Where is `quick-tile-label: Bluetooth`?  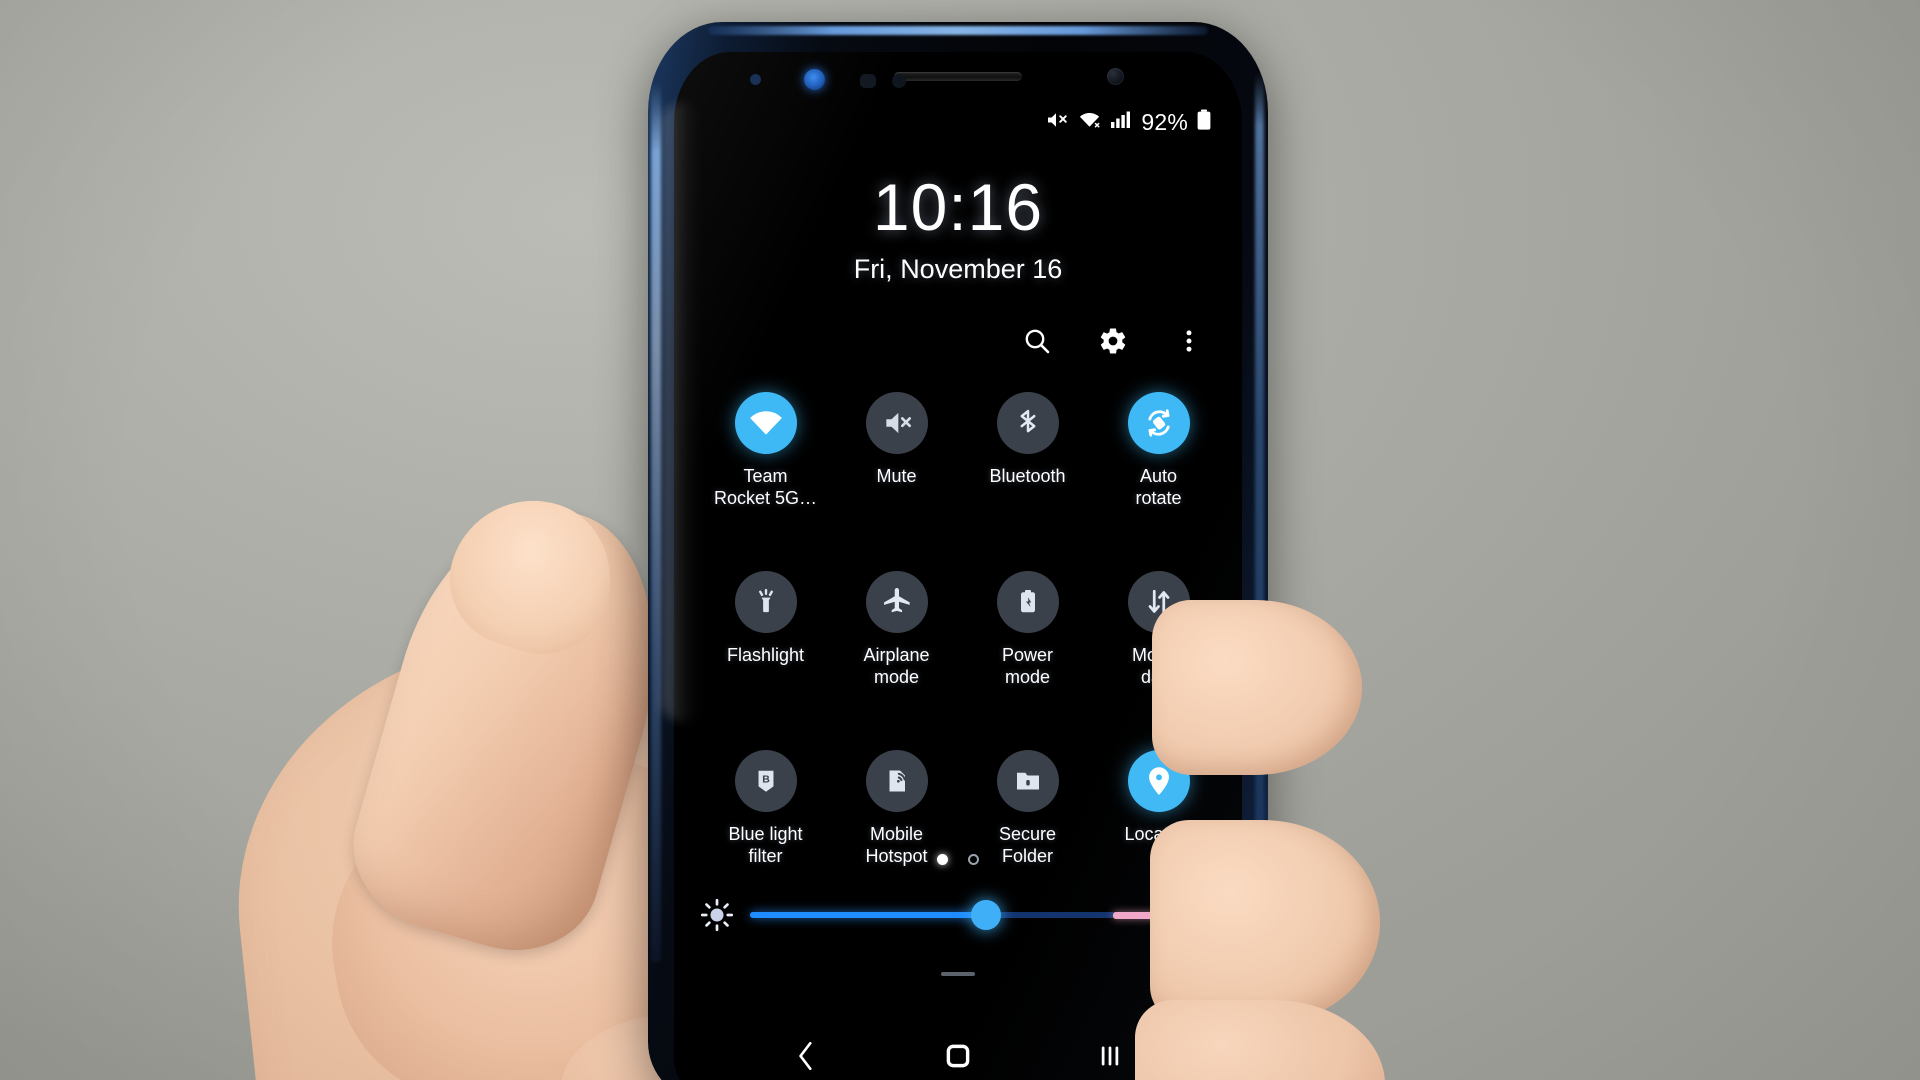
quick-tile-label: Bluetooth is located at coordinates (1027, 476).